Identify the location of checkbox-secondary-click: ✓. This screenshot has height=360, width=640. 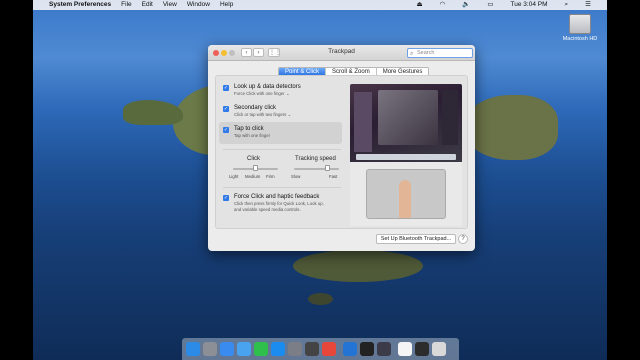
(226, 109).